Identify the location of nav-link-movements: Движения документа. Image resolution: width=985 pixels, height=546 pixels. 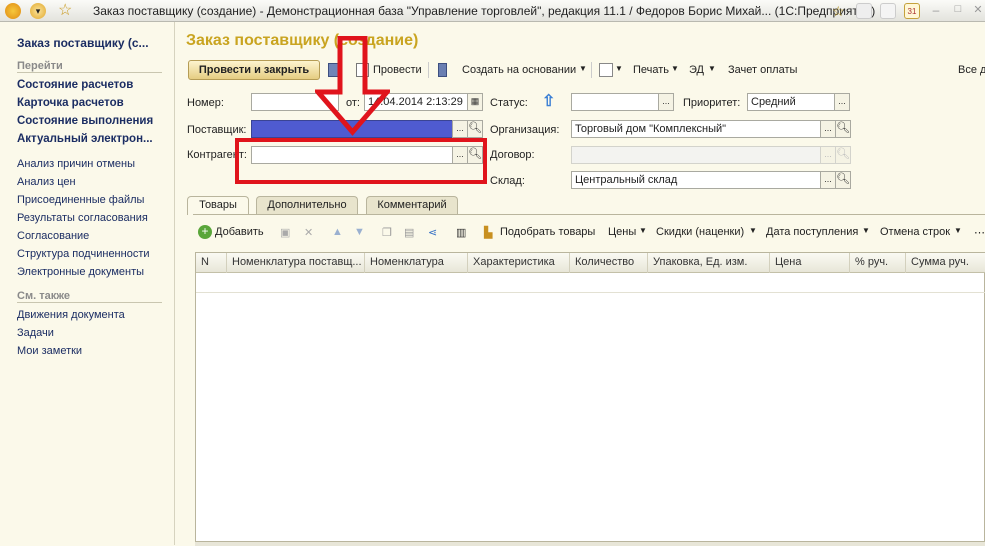
(71, 315).